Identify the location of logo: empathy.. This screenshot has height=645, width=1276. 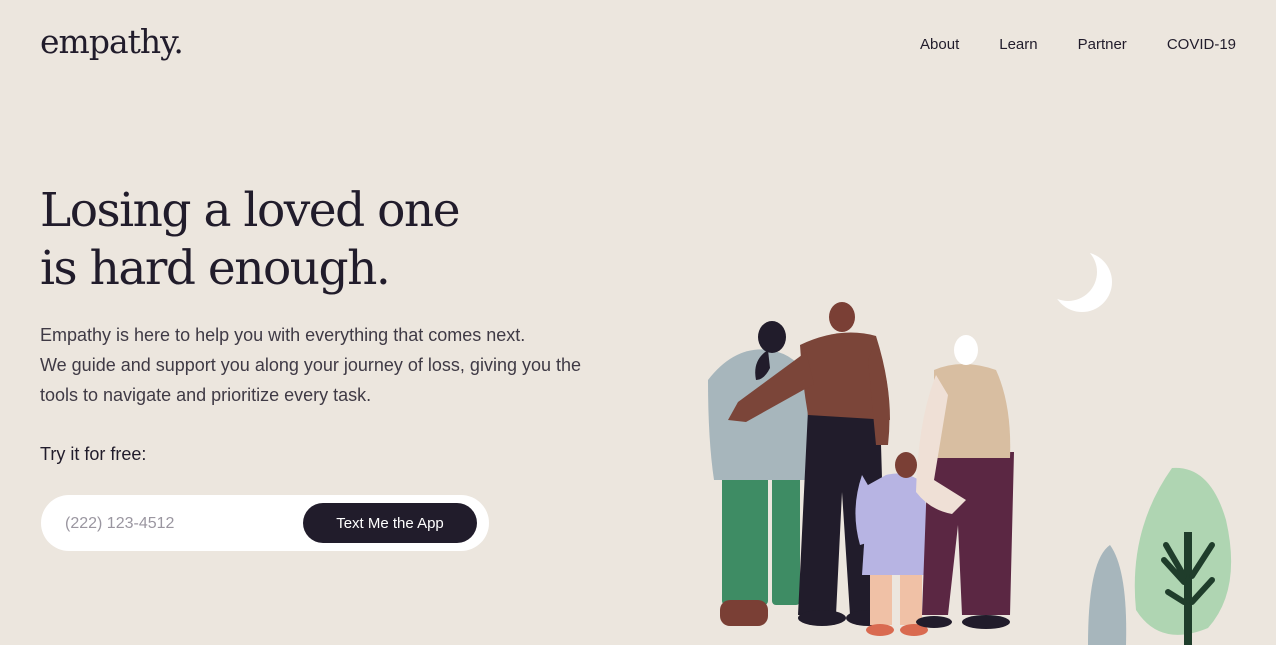
(112, 42).